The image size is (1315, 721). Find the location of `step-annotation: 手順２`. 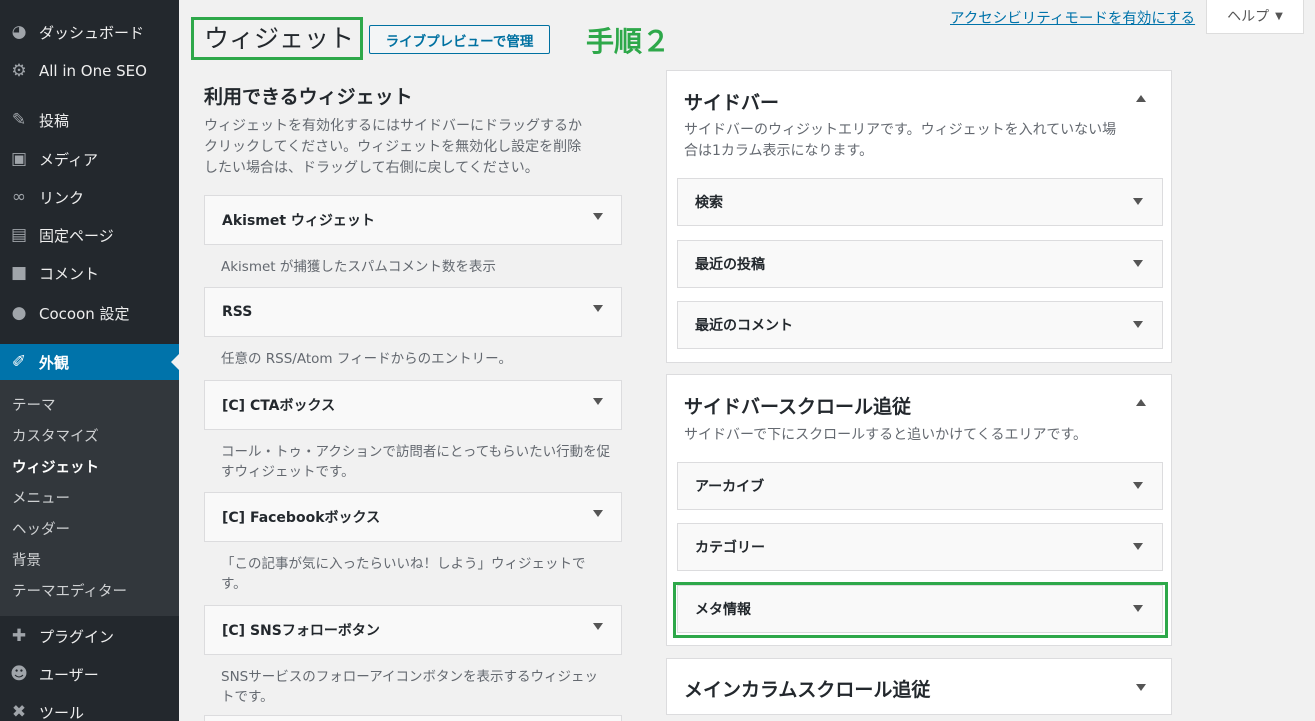

step-annotation: 手順２ is located at coordinates (628, 41).